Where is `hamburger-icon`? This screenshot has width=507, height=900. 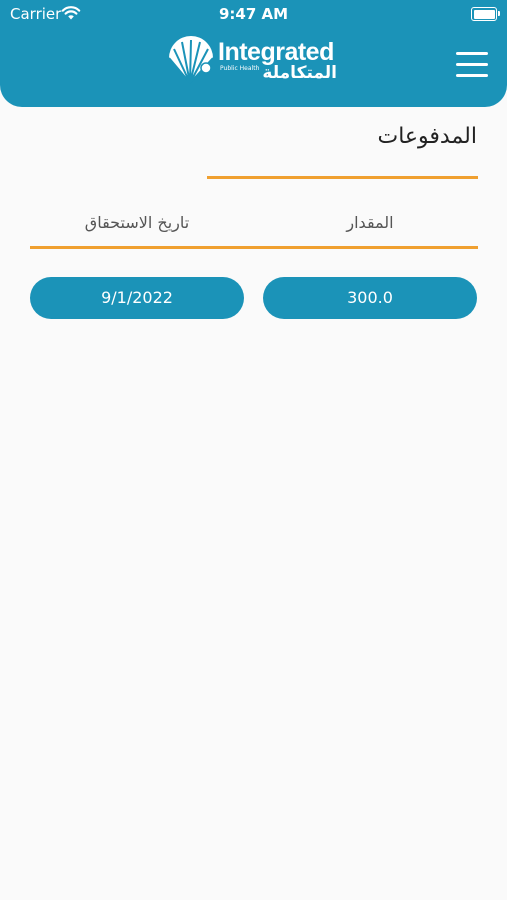
hamburger-icon is located at coordinates (472, 65).